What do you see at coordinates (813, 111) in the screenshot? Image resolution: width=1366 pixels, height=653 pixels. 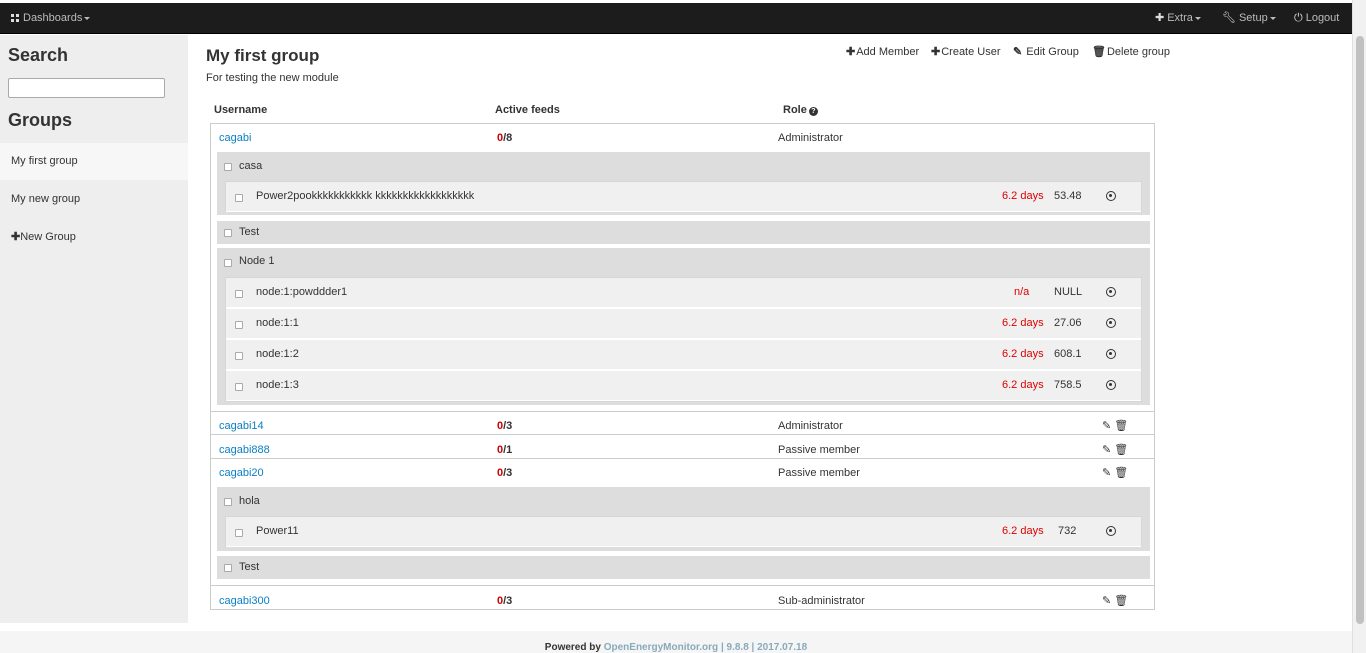 I see `question-icon: ?` at bounding box center [813, 111].